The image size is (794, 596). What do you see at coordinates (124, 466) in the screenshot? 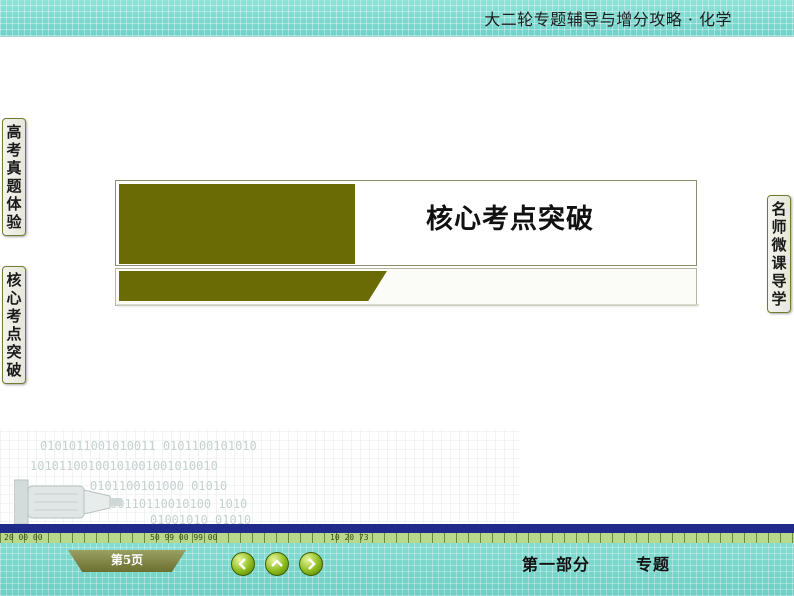
I see `decorative-digits: 10101100100101001001010010` at bounding box center [124, 466].